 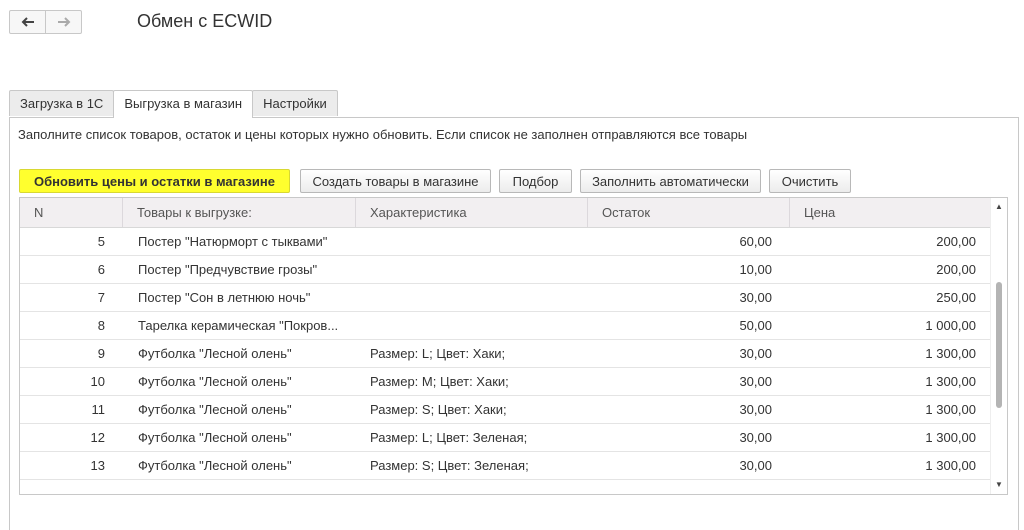 I want to click on scroll-up-icon: ▲, so click(x=999, y=207).